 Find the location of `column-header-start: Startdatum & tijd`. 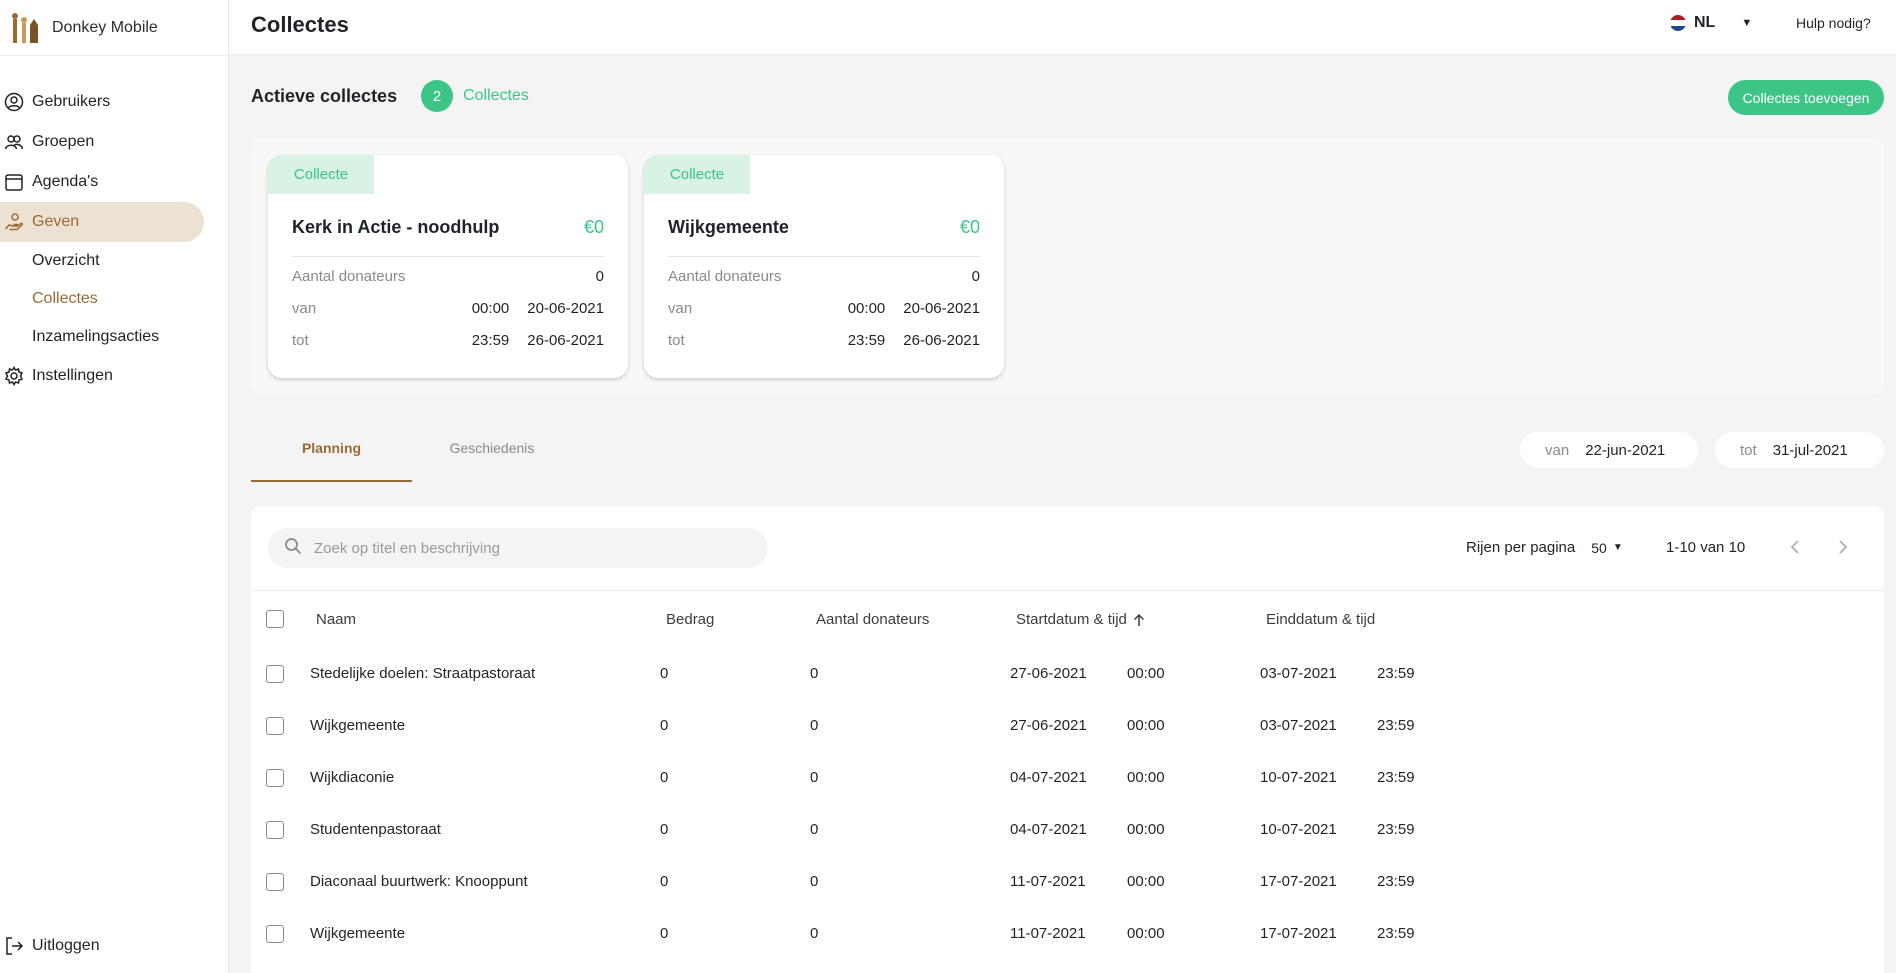

column-header-start: Startdatum & tijd is located at coordinates (1080, 619).